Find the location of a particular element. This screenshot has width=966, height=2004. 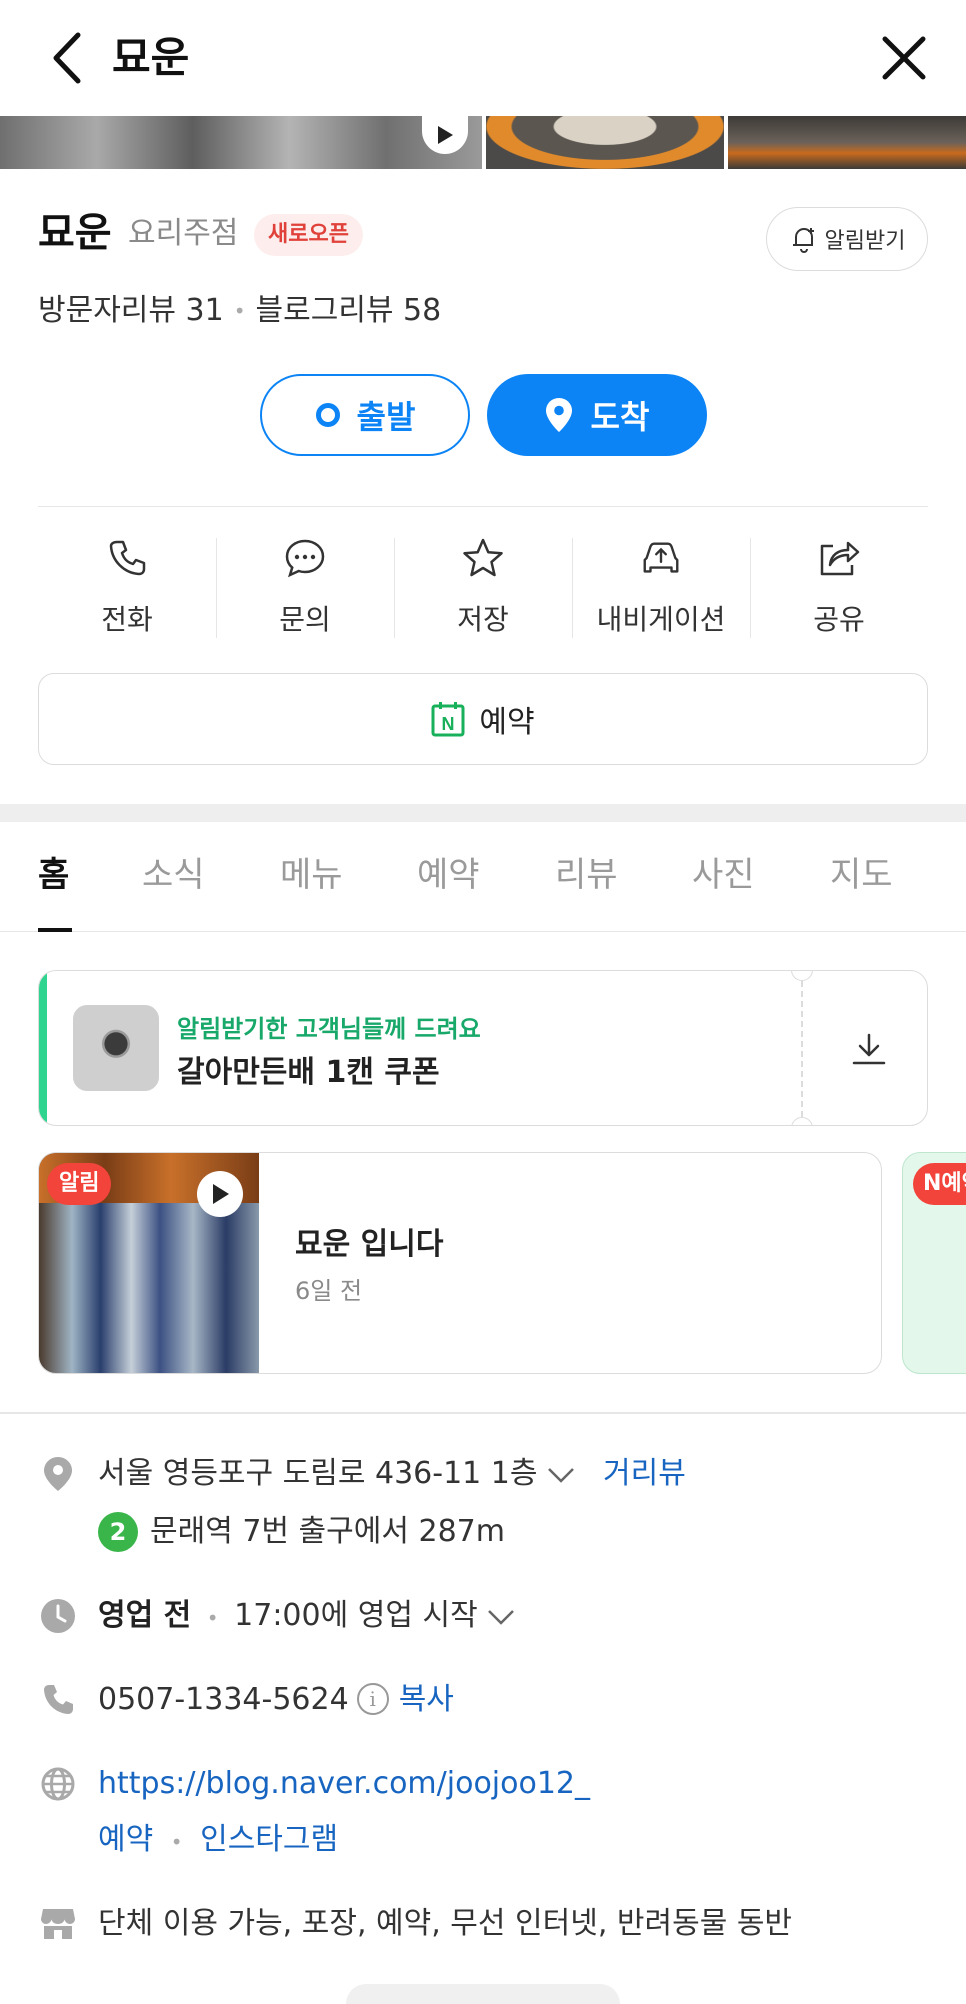

star-icon is located at coordinates (483, 558).